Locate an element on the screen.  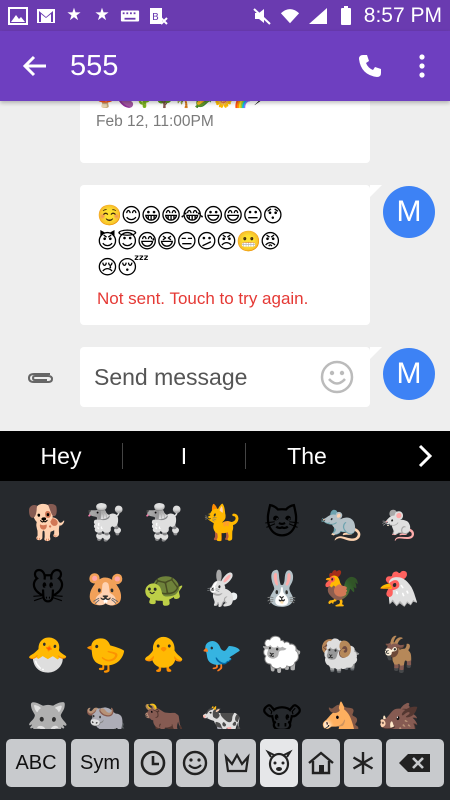
avatar: M is located at coordinates (409, 212).